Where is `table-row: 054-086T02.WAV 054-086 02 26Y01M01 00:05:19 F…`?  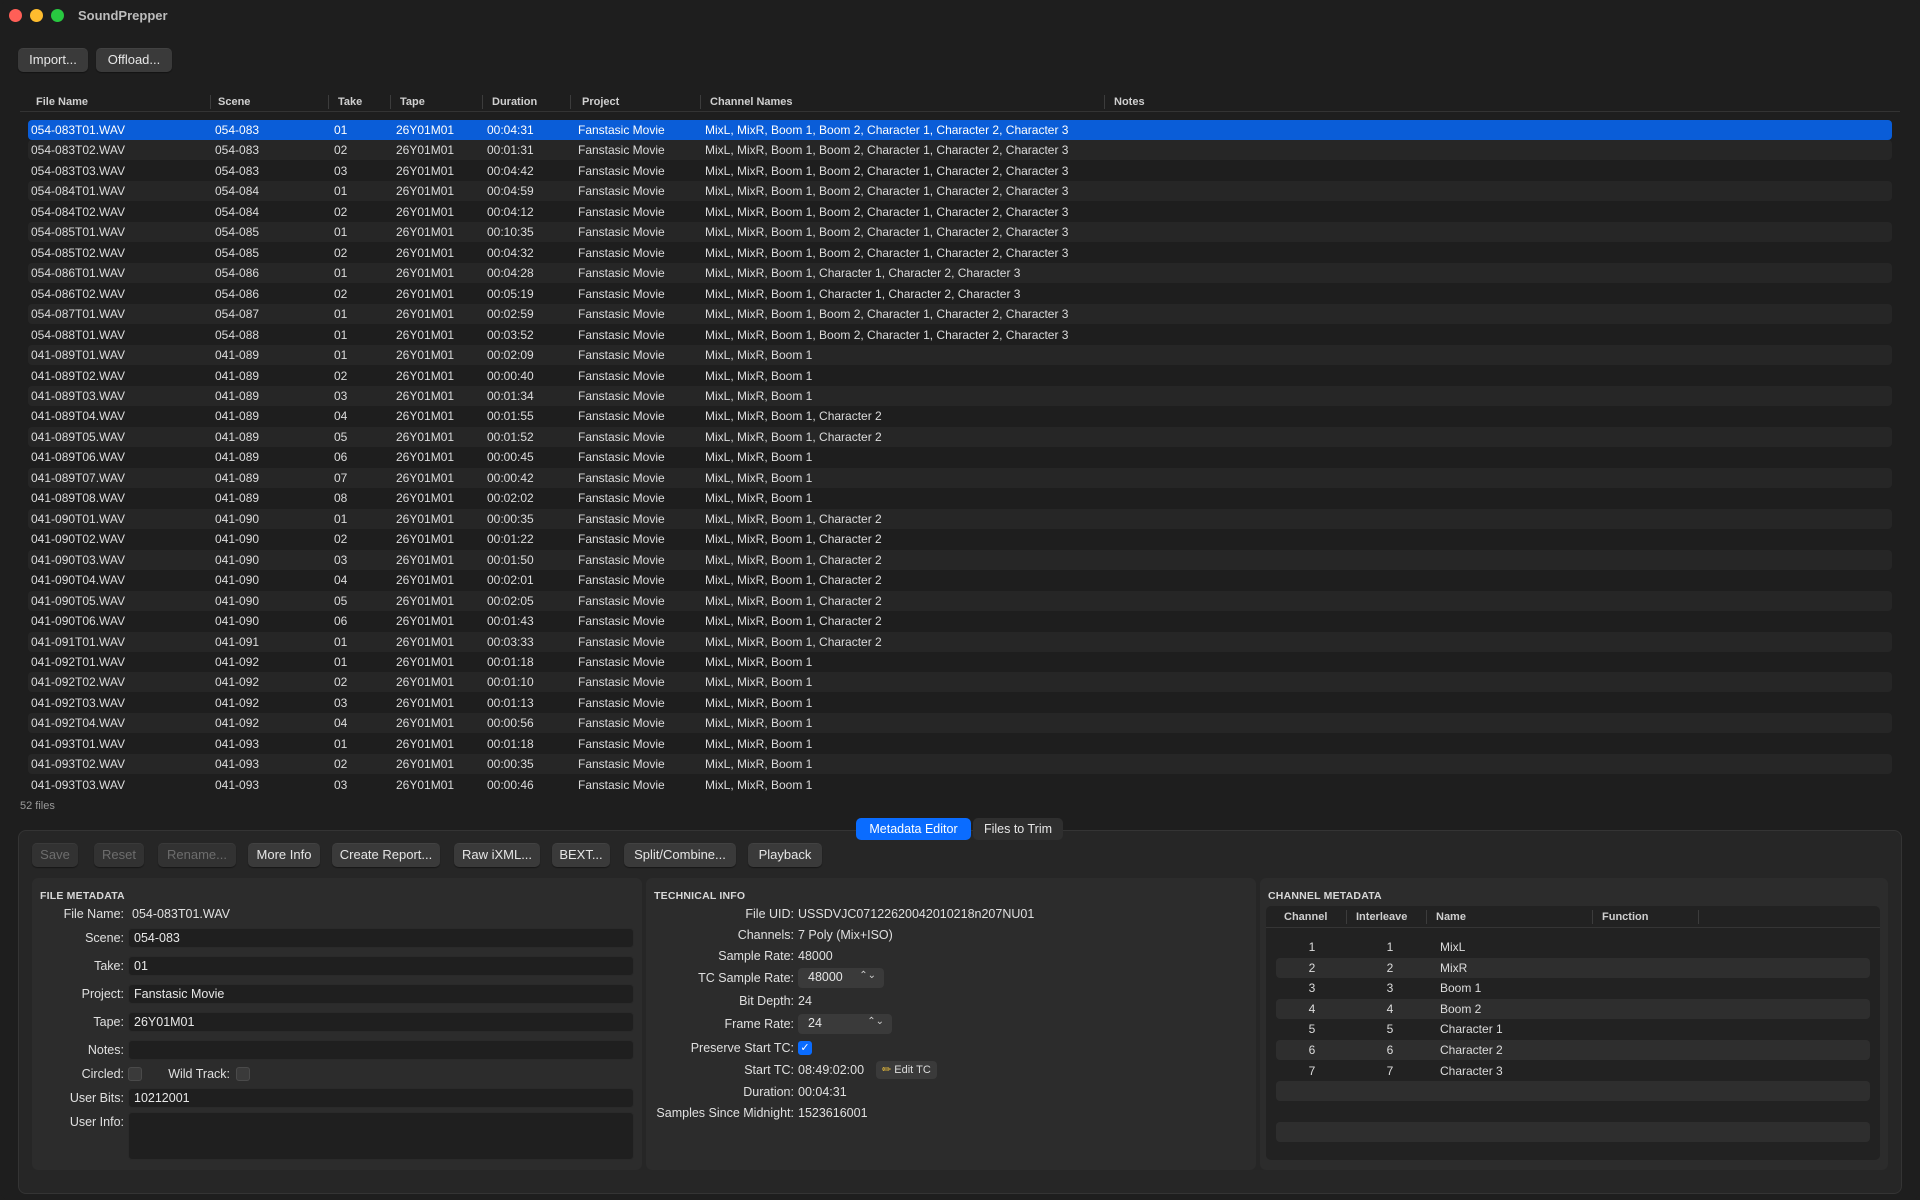 table-row: 054-086T02.WAV 054-086 02 26Y01M01 00:05:19 F… is located at coordinates (960, 294).